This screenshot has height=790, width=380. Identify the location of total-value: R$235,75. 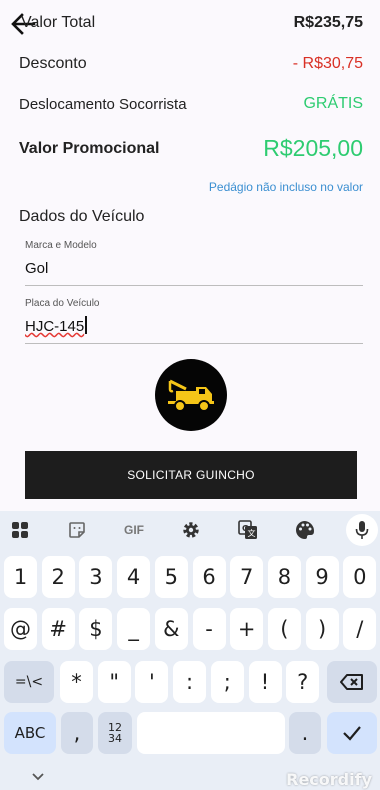
(328, 22).